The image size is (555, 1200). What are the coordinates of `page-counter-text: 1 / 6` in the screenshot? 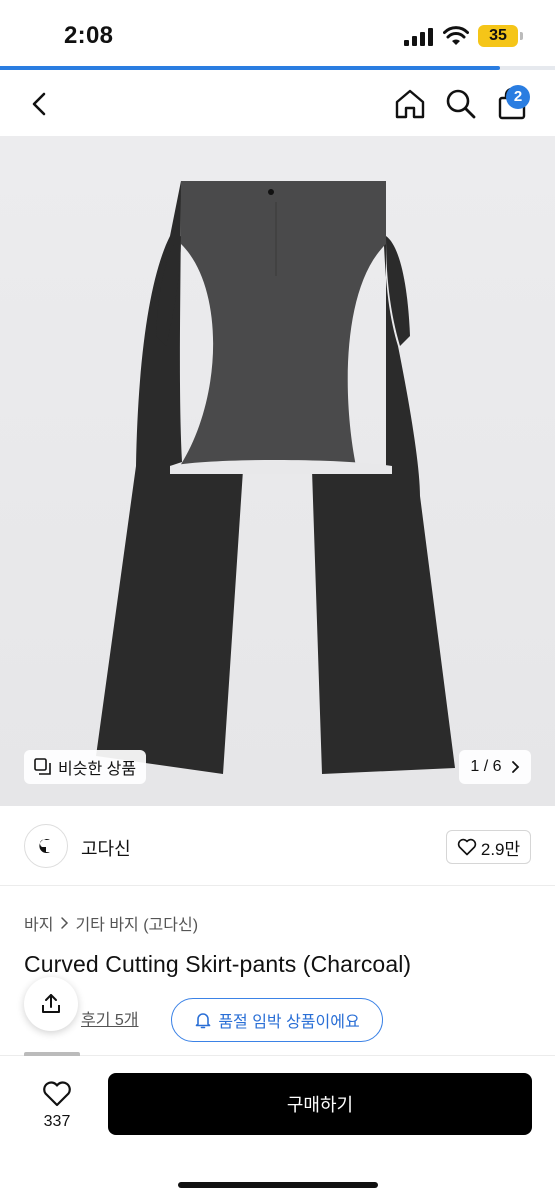 It's located at (486, 766).